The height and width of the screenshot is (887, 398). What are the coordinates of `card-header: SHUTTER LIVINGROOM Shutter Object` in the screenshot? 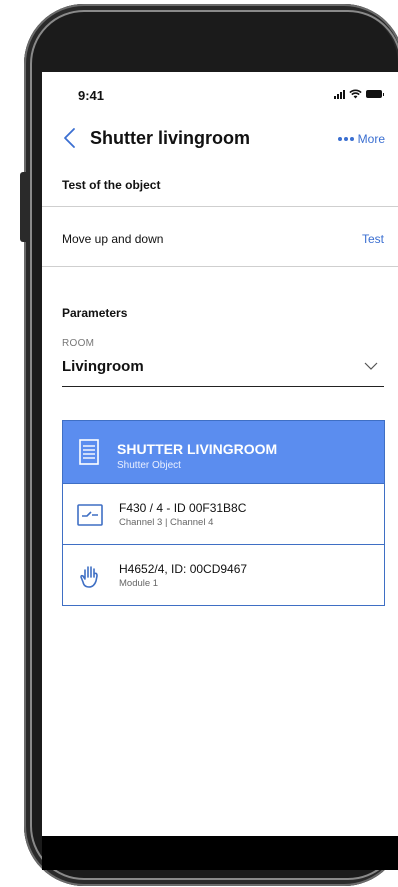 It's located at (223, 452).